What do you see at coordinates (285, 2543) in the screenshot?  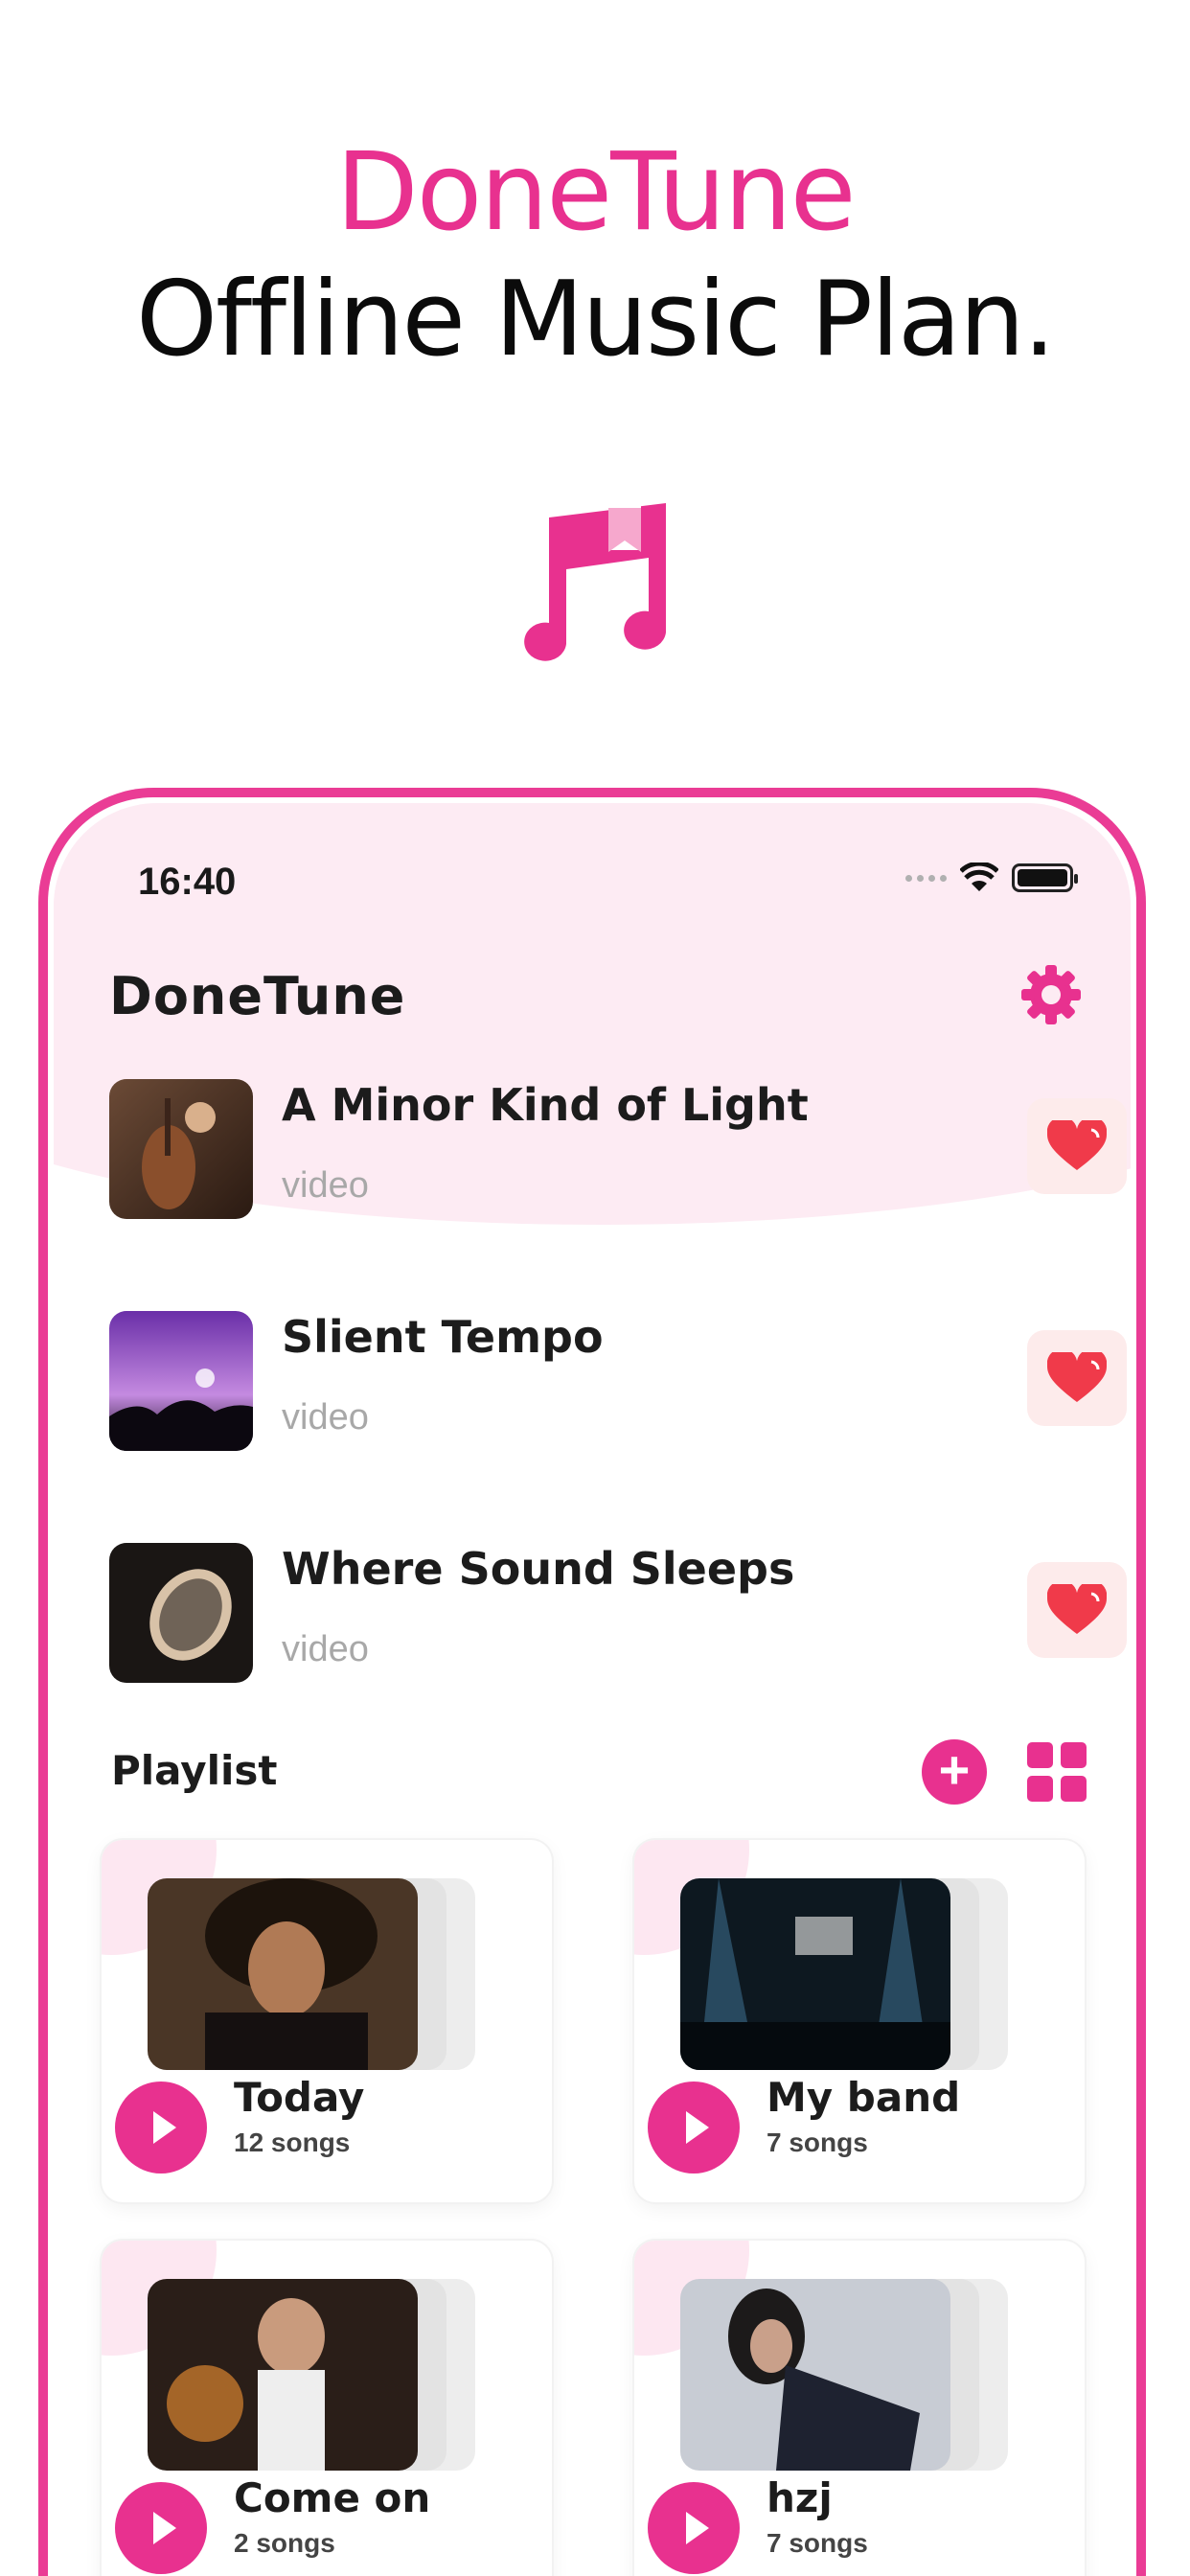 I see `playlist-count: 2 songs` at bounding box center [285, 2543].